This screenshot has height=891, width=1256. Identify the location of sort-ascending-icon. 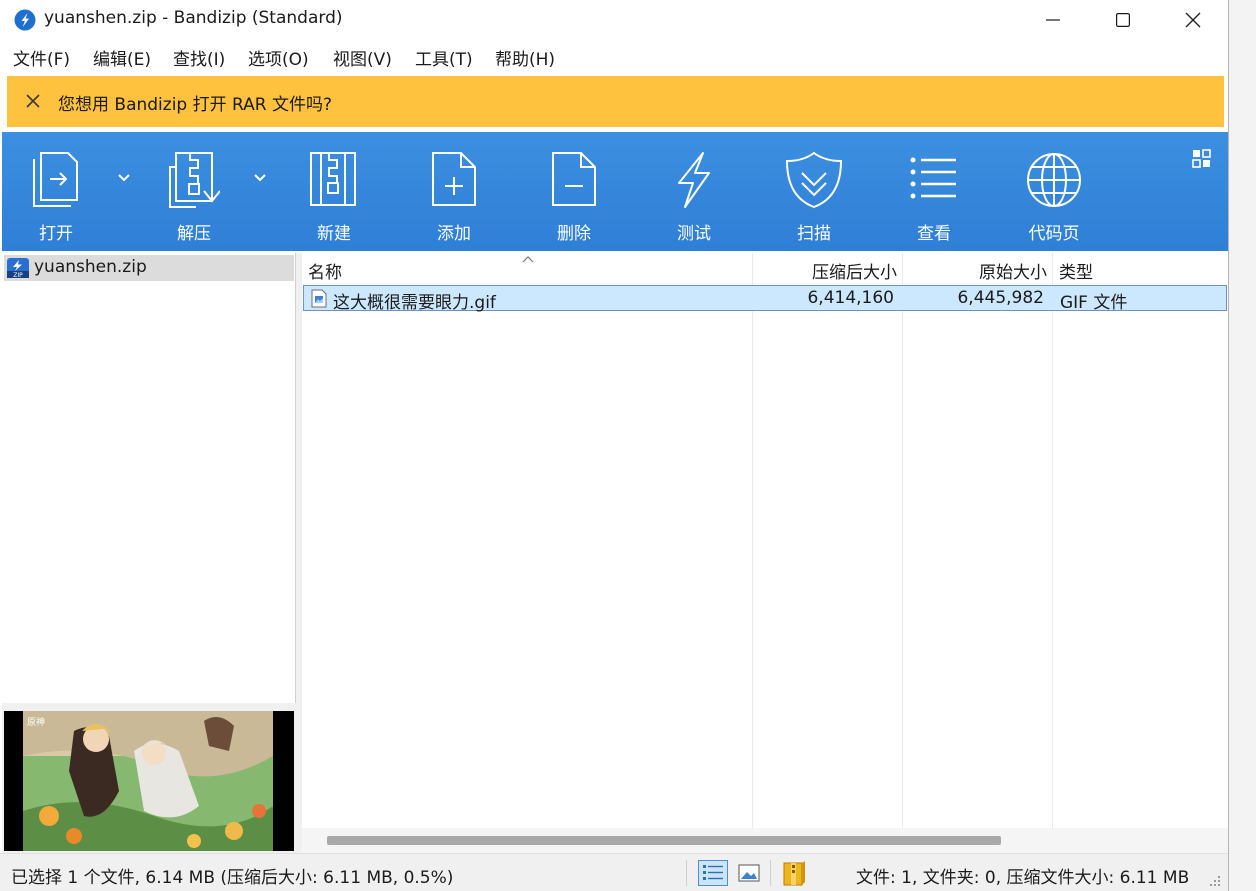
(528, 259).